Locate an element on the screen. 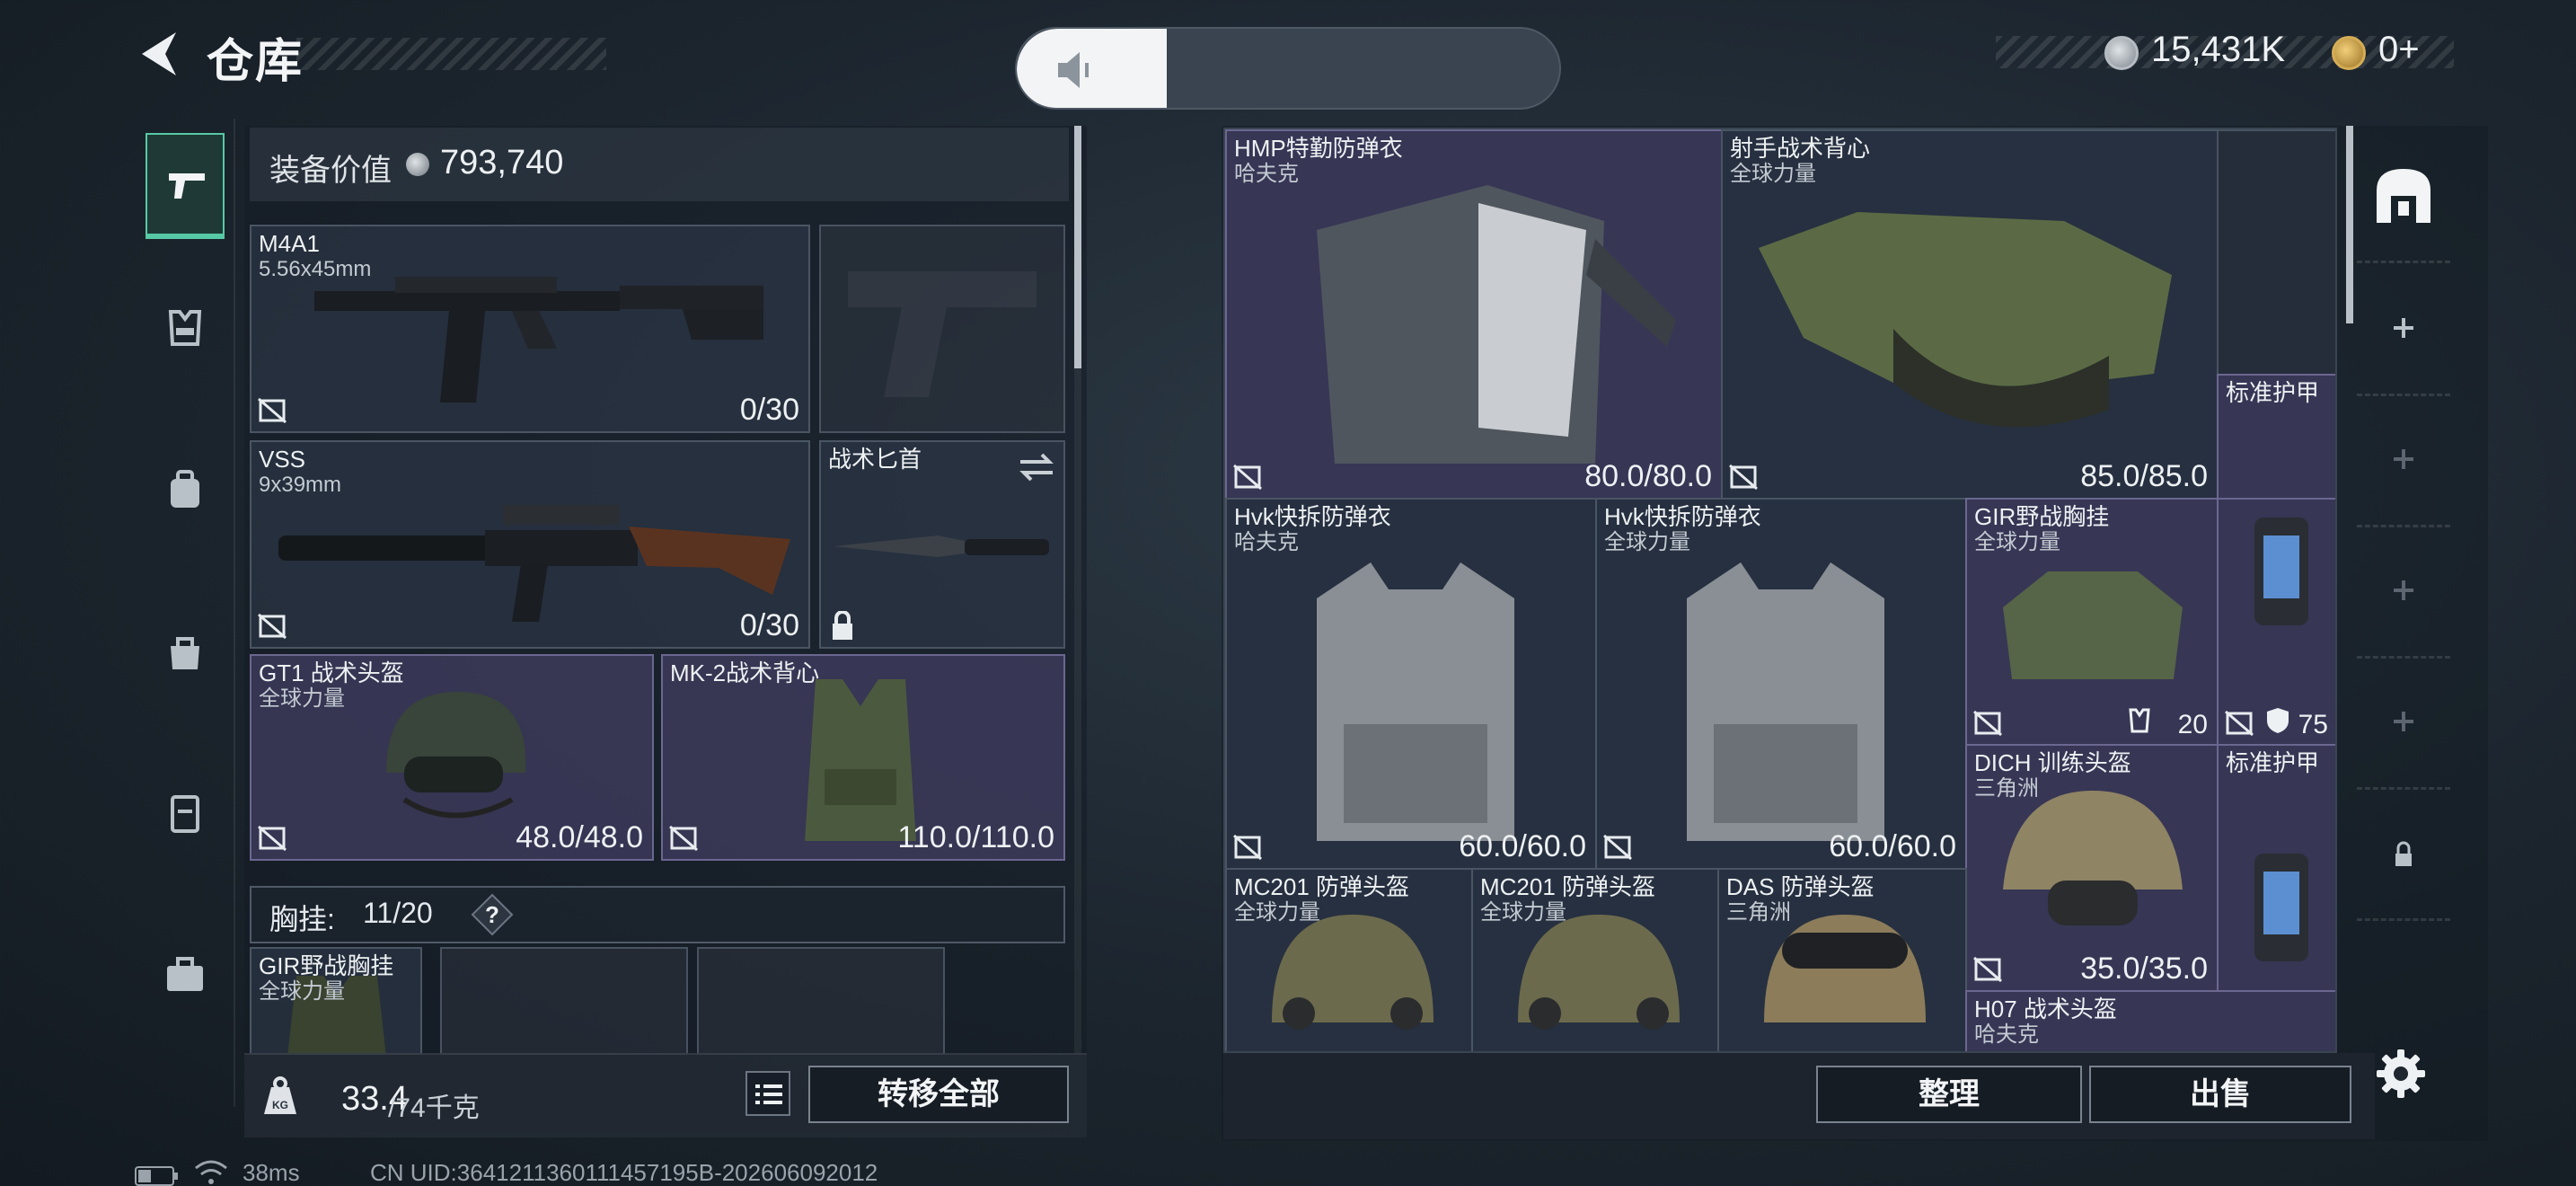  equipment-value: 793,740 is located at coordinates (502, 162).